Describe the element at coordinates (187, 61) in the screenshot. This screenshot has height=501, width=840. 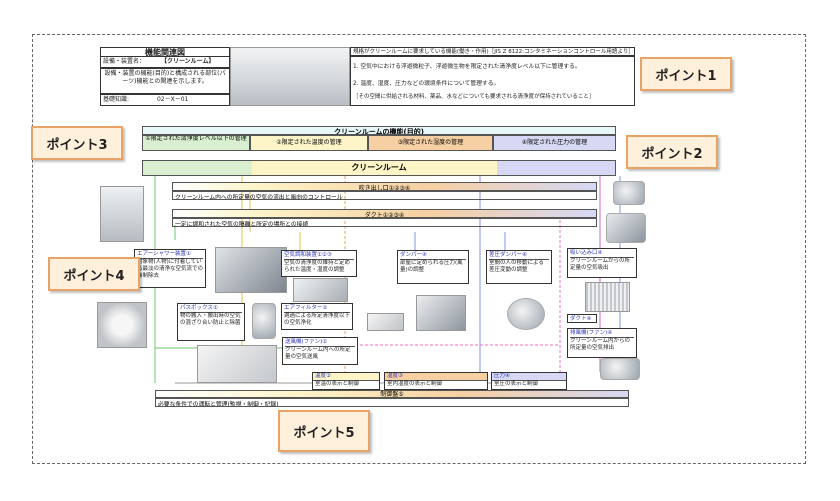
I see `equipment-name: 【クリーンルーム】` at that location.